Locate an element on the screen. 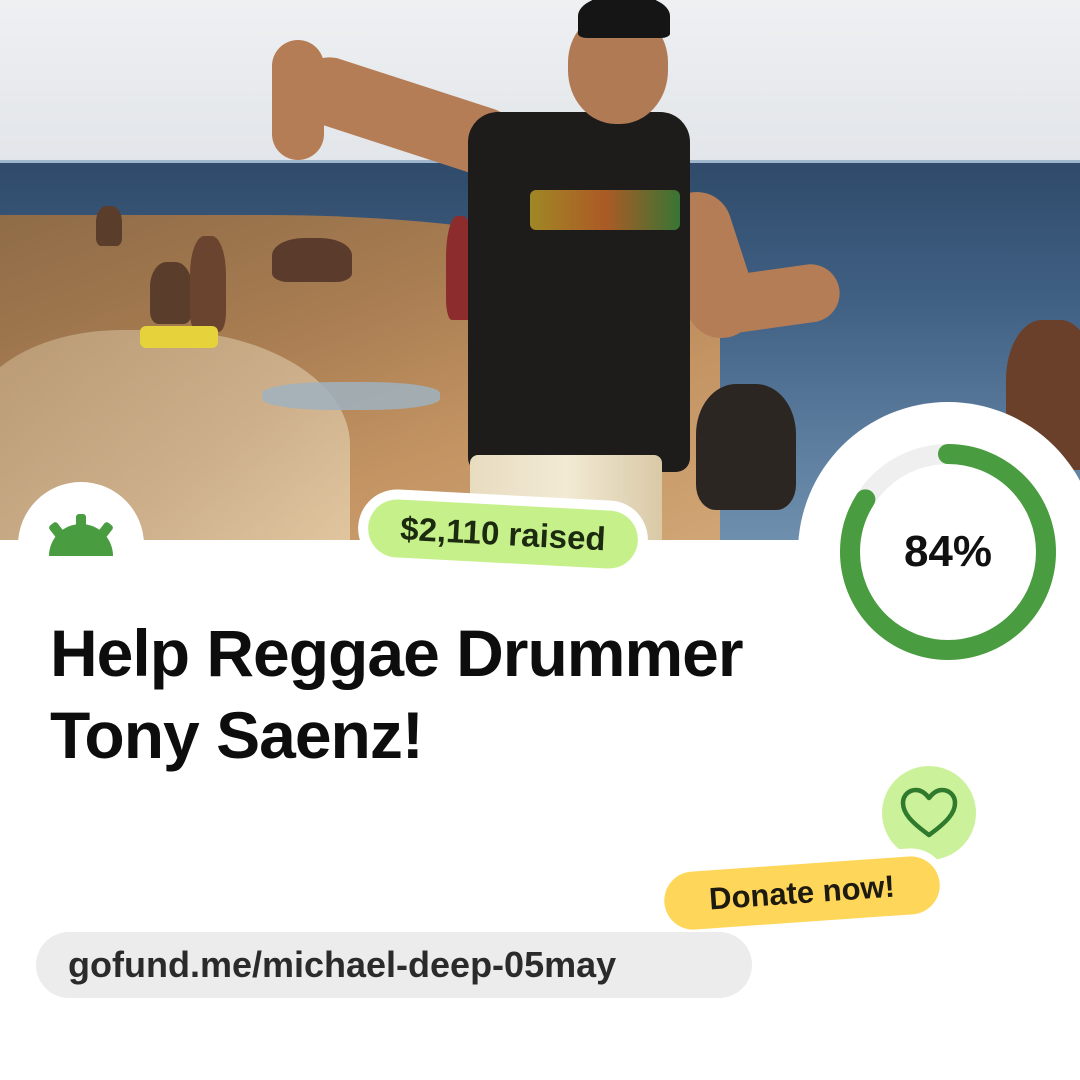  gofundme-sunrise-logo-icon is located at coordinates (81, 535).